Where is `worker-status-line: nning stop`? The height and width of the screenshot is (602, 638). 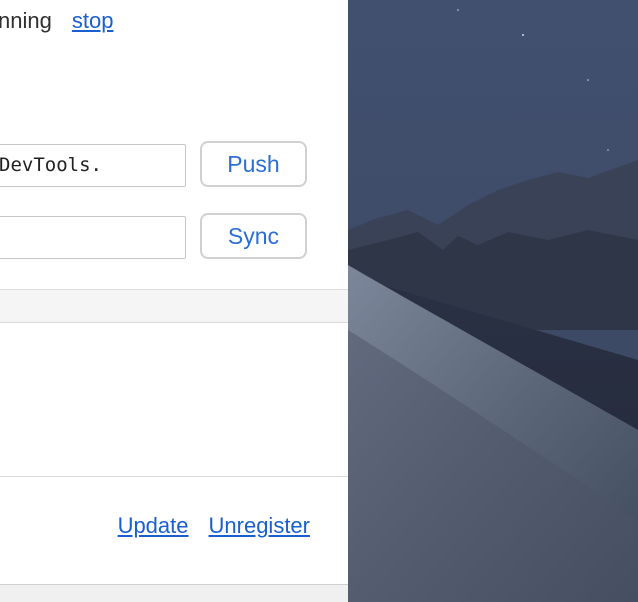 worker-status-line: nning stop is located at coordinates (56, 21).